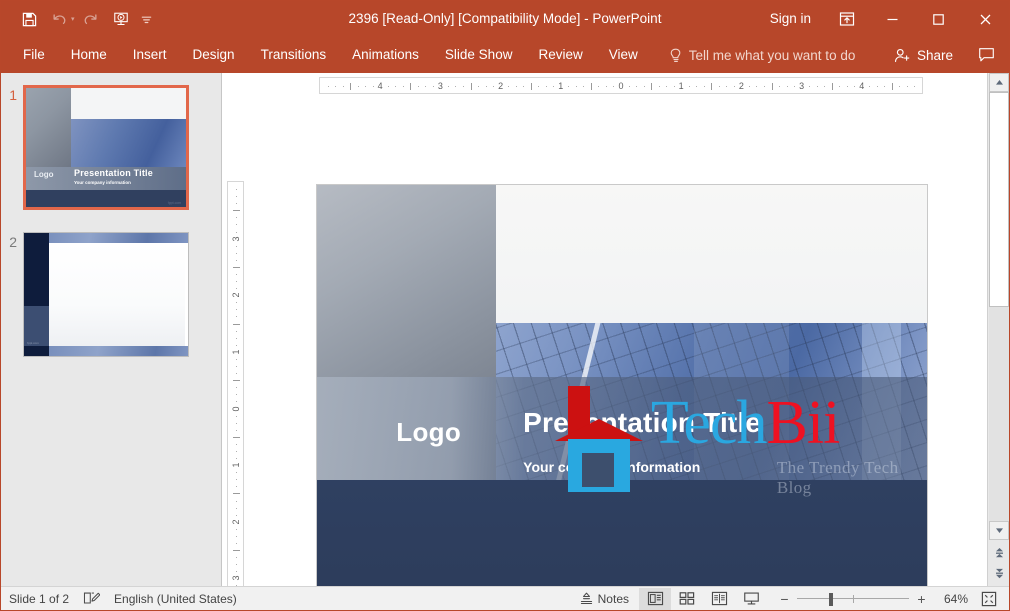 This screenshot has height=611, width=1010. I want to click on ruler-tick-label: 1, so click(561, 86).